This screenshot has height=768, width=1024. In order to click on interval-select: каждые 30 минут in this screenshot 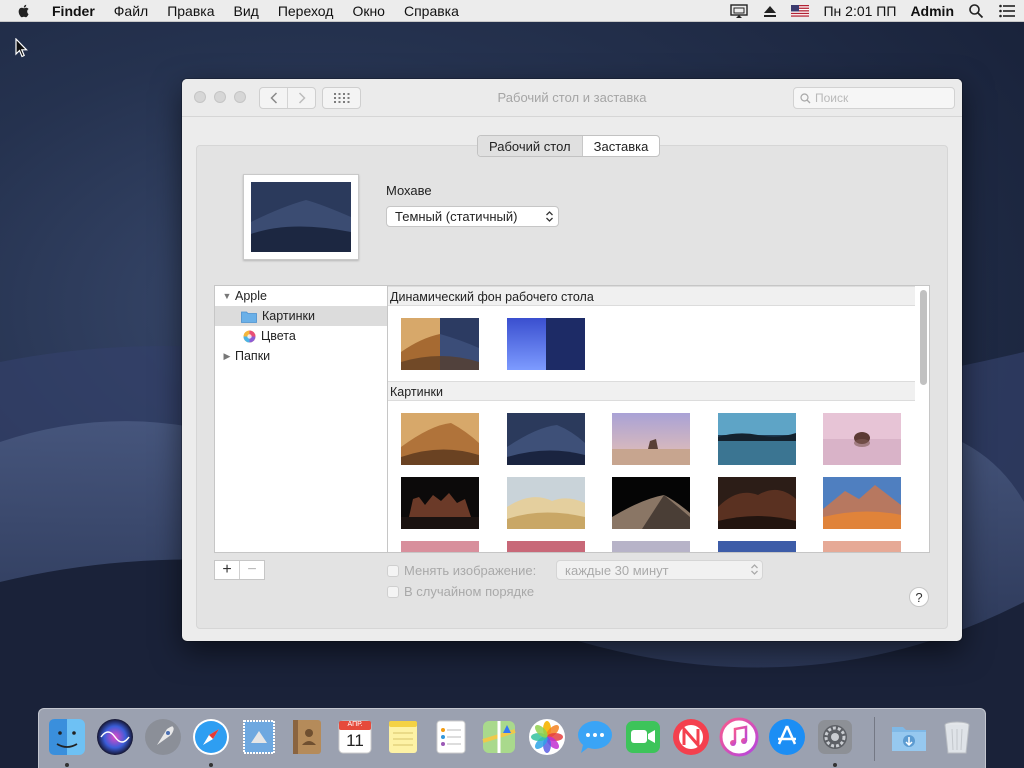, I will do `click(659, 570)`.